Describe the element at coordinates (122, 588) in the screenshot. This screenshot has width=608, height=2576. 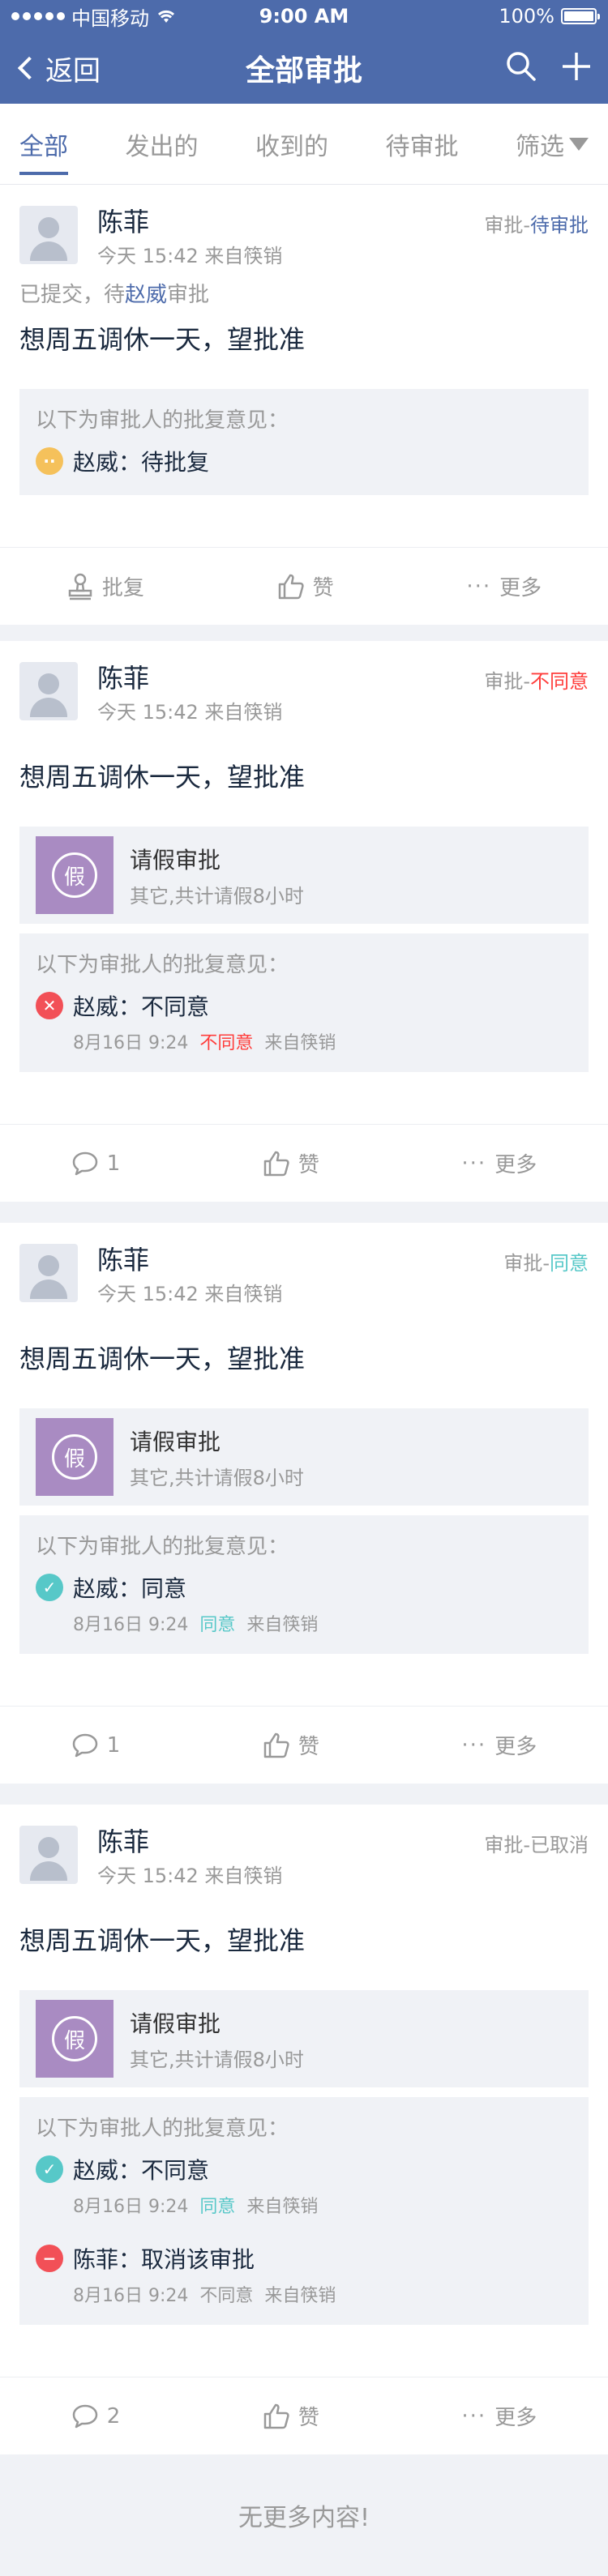
I see `reply-label: 批复` at that location.